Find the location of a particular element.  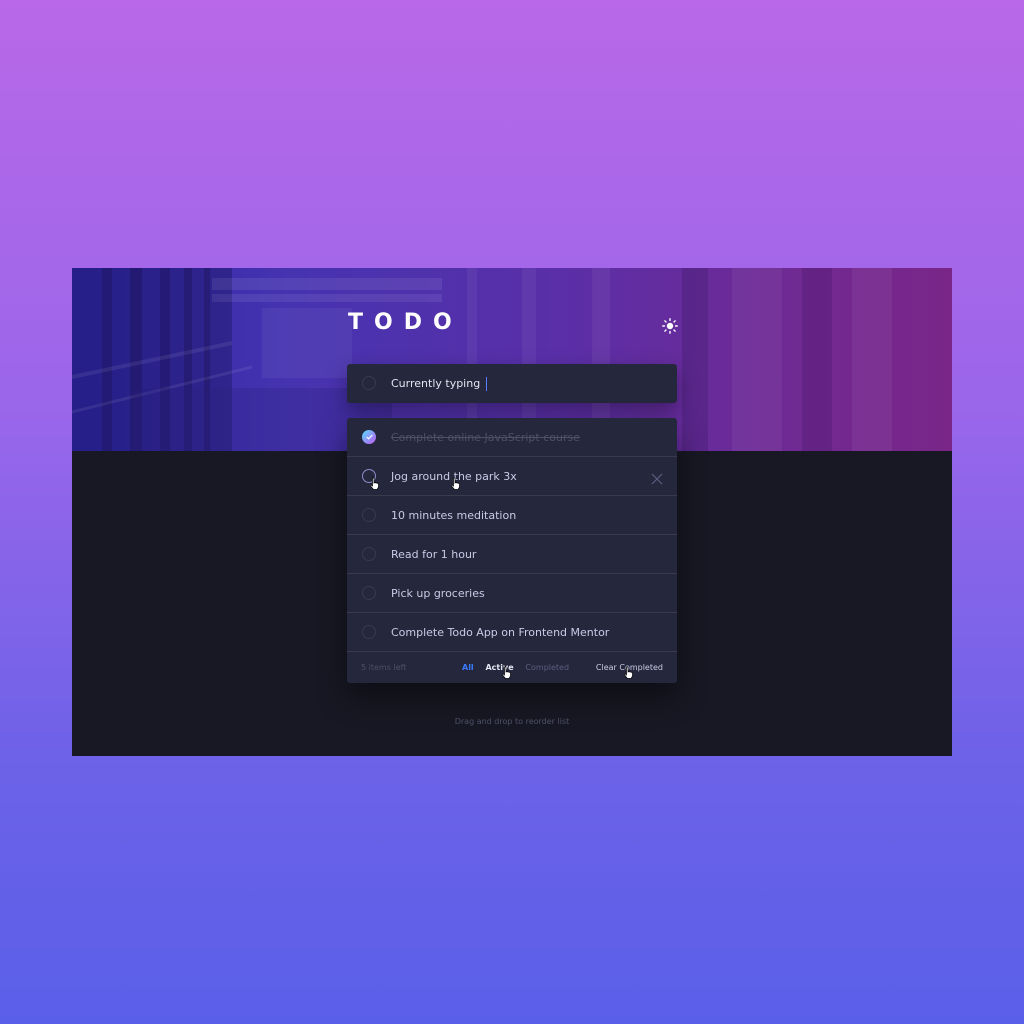

todo-item: Read for 1 hour is located at coordinates (512, 554).